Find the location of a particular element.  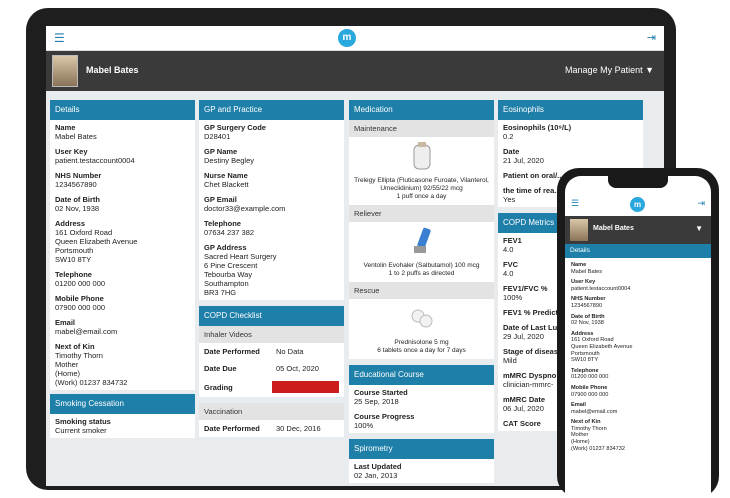

gp-header: GP and Practice is located at coordinates (271, 110).